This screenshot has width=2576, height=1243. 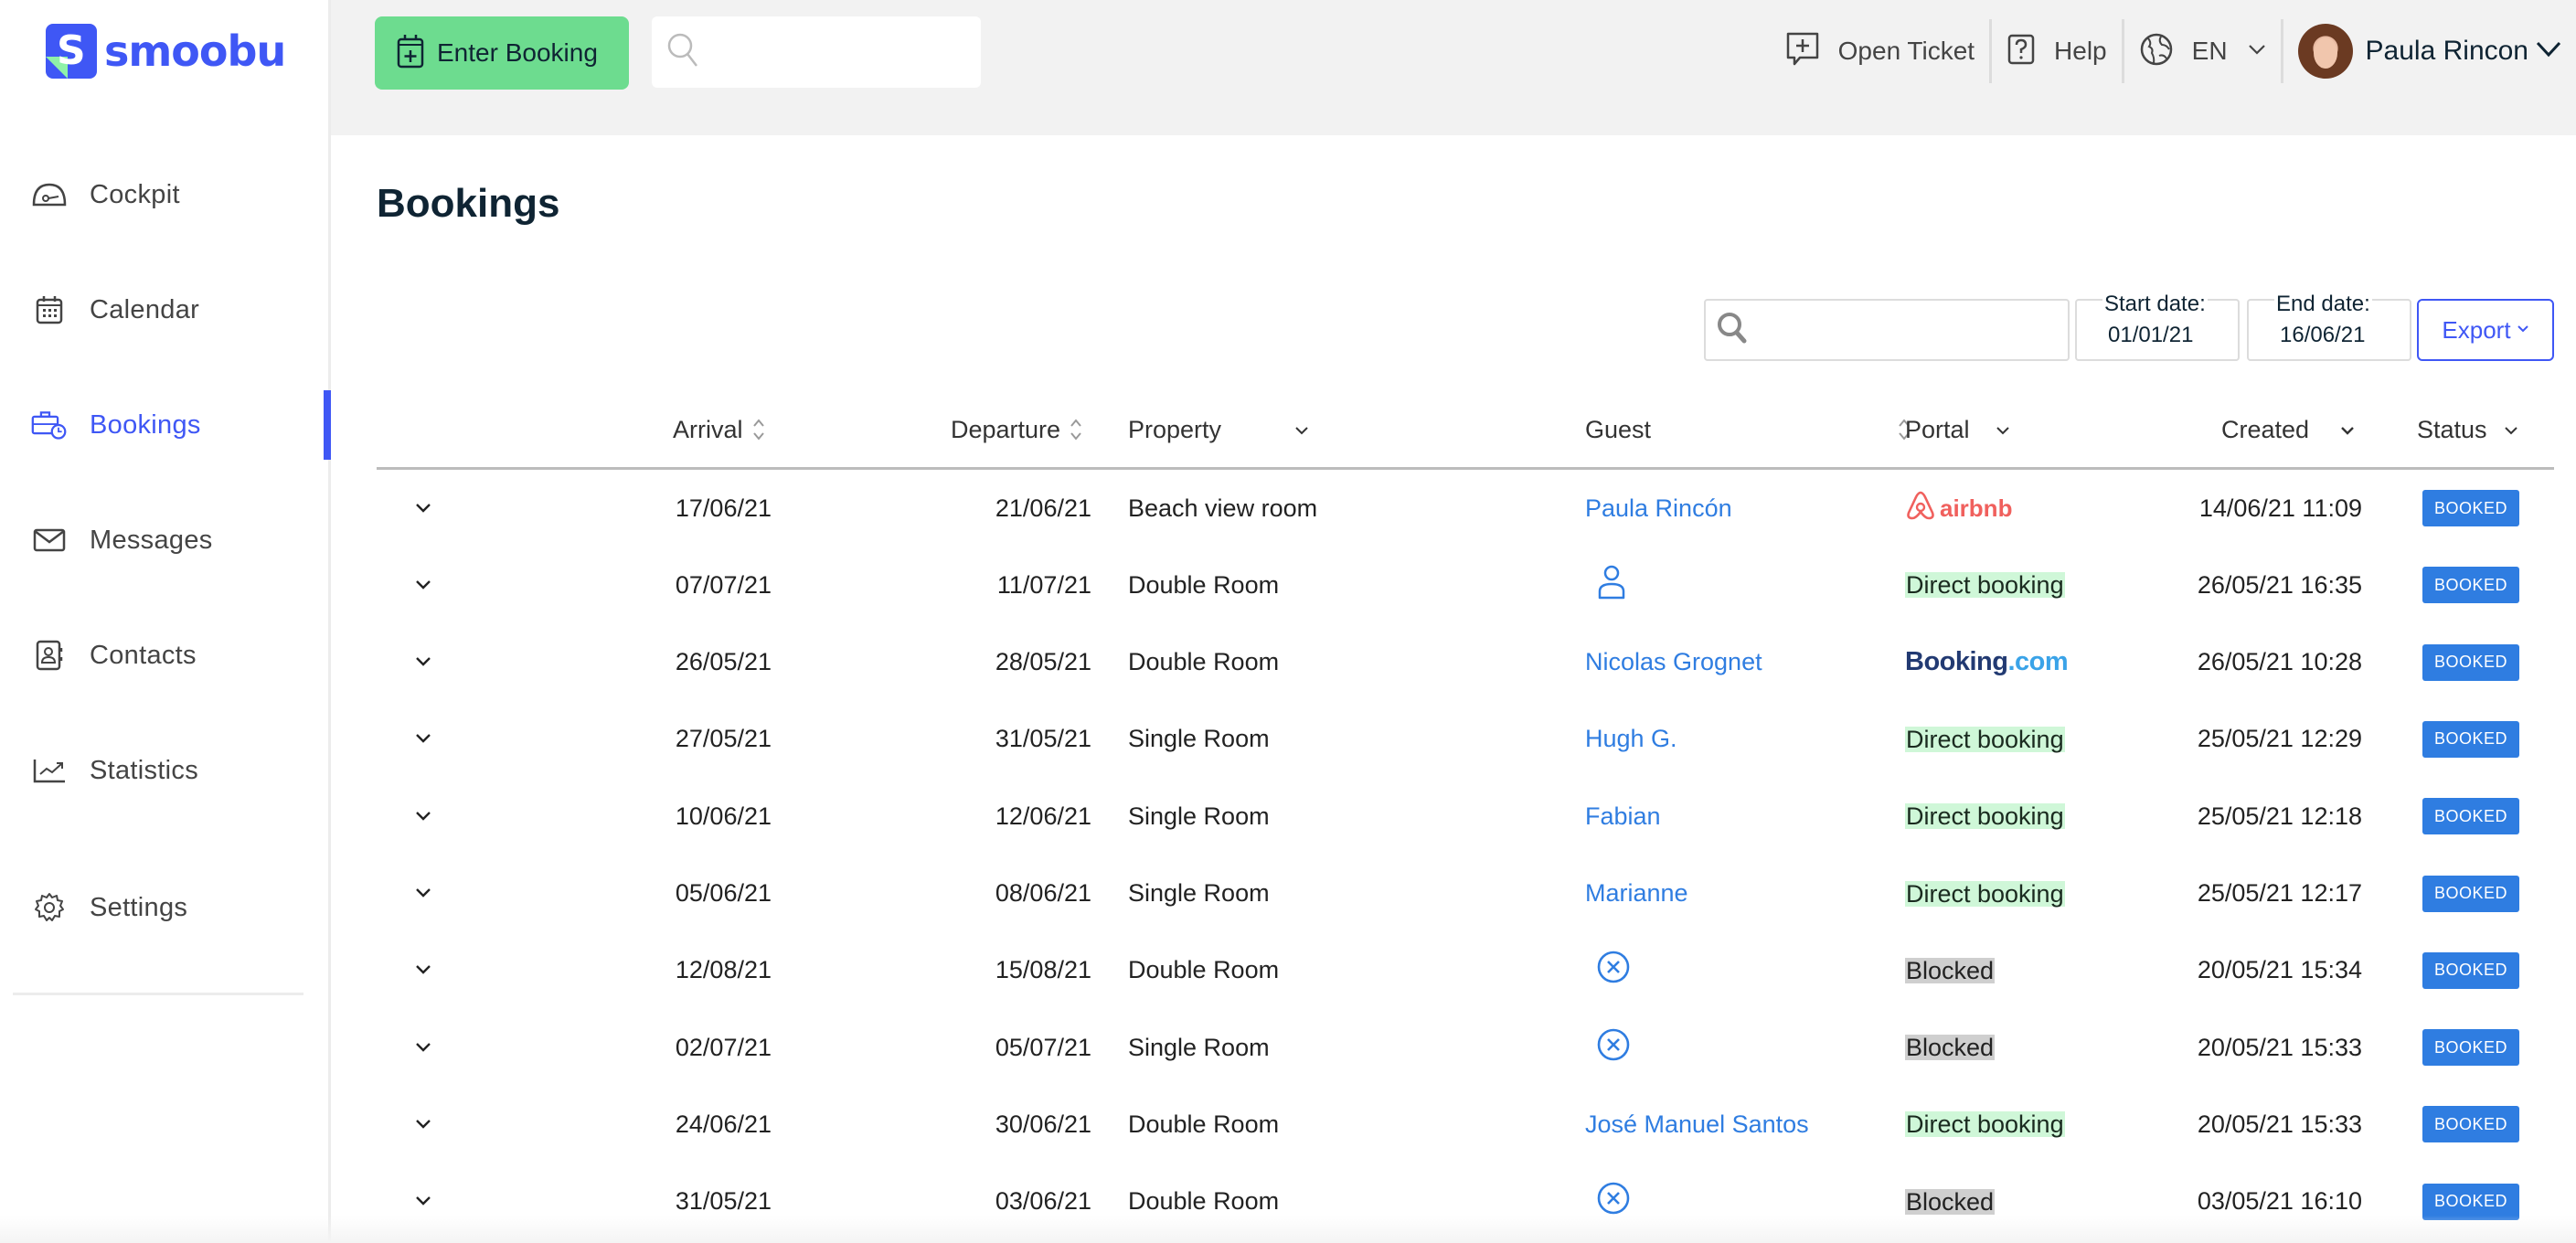 What do you see at coordinates (1880, 51) in the screenshot?
I see `open-ticket-button: Open Ticket` at bounding box center [1880, 51].